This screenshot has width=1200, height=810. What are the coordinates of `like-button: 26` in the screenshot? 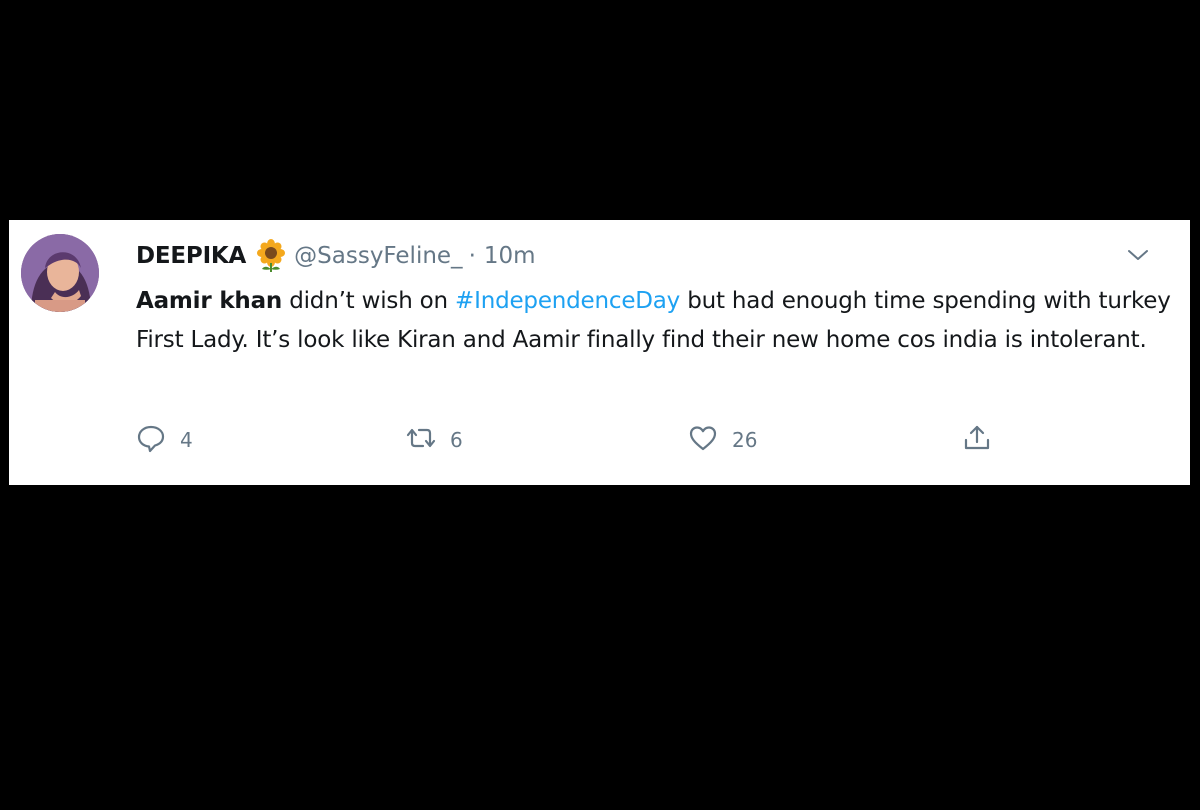 It's located at (722, 440).